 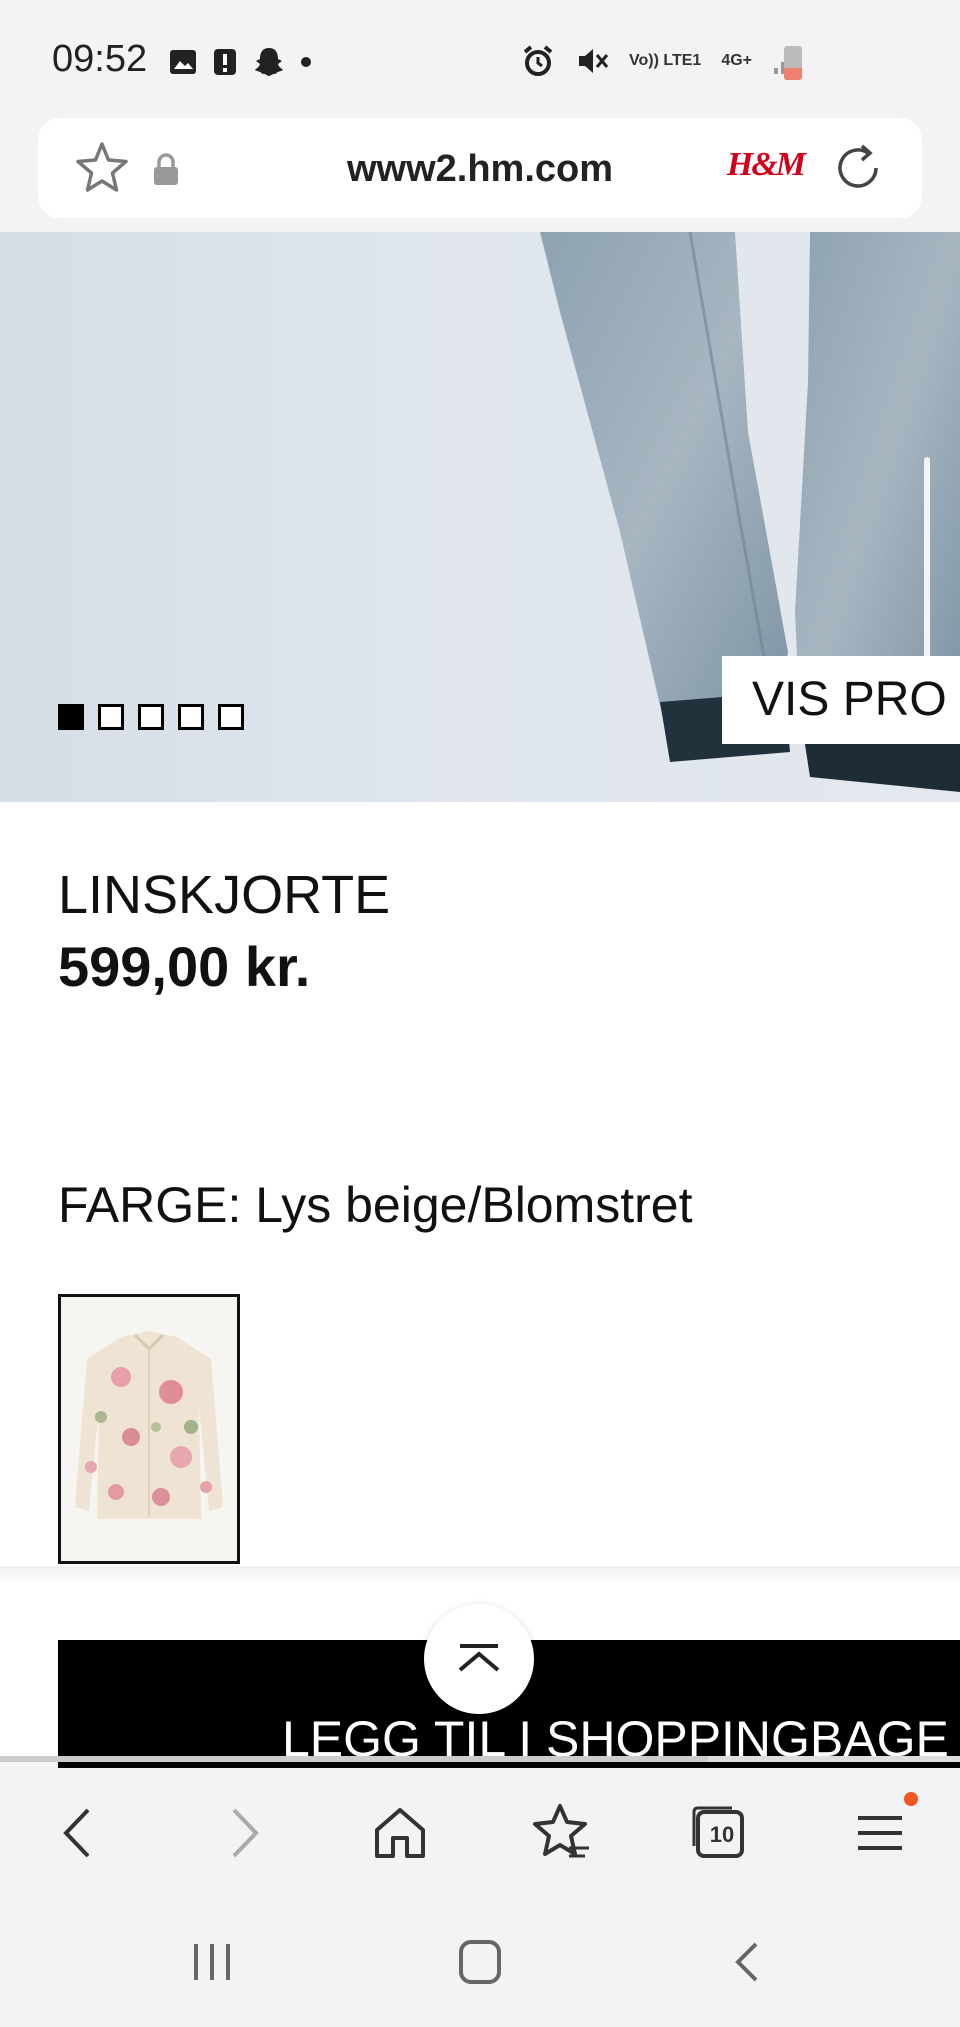 I want to click on status-system-icons: Vo)) LTE1 4G+, so click(x=661, y=61).